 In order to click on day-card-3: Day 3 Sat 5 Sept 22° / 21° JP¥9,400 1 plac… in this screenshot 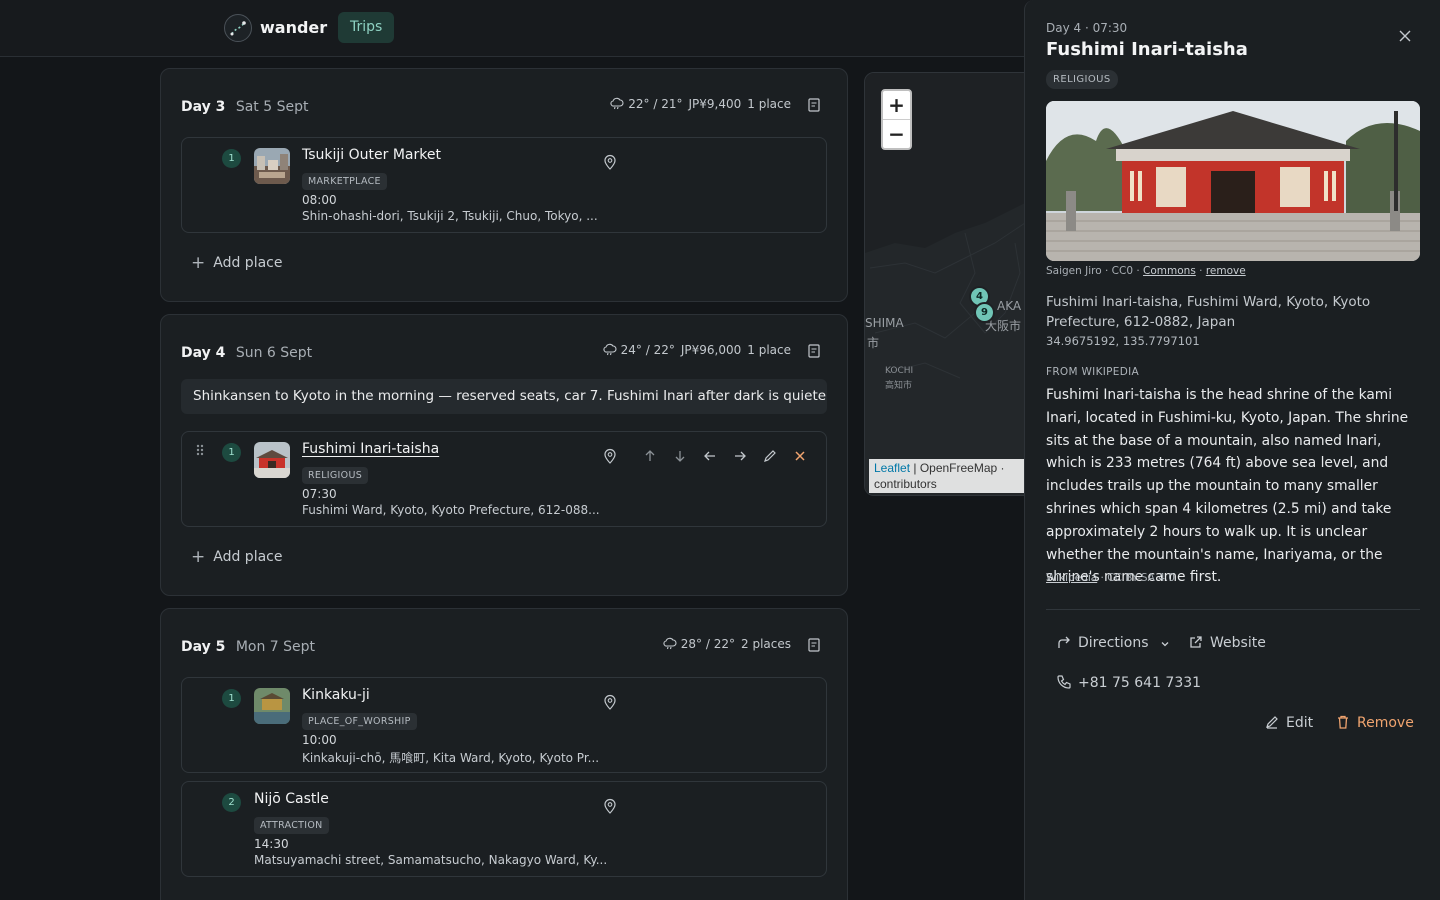, I will do `click(504, 185)`.